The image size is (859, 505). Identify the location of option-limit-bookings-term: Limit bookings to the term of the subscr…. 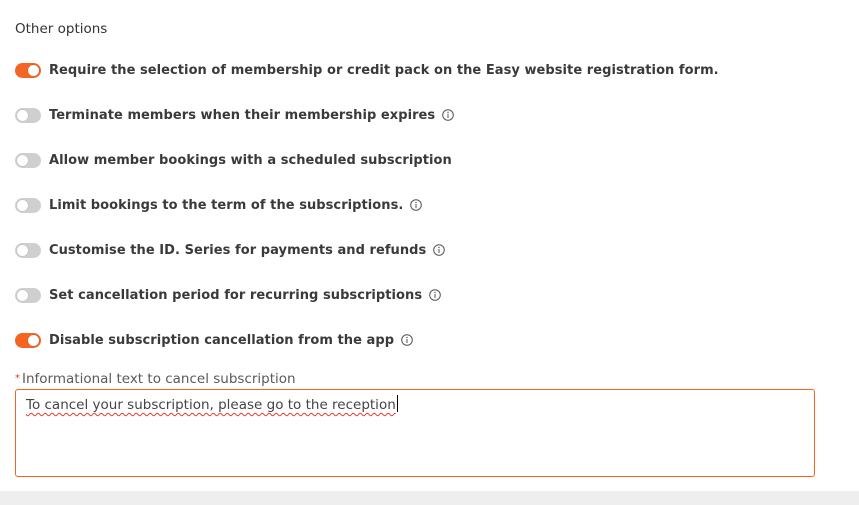
(219, 205).